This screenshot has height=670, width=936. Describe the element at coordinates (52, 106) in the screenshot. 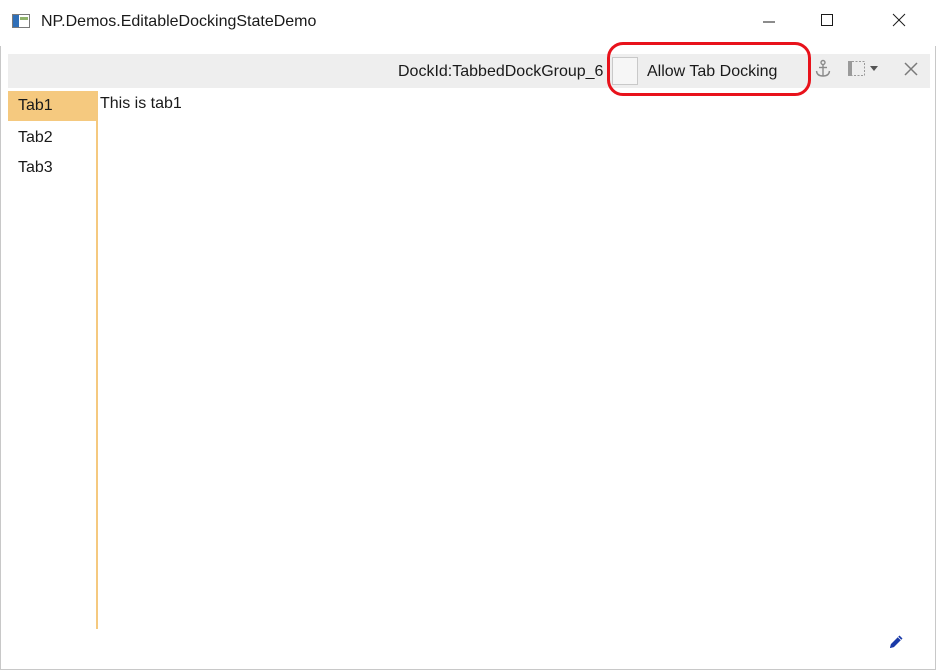

I see `tab-tab1: Tab1` at that location.